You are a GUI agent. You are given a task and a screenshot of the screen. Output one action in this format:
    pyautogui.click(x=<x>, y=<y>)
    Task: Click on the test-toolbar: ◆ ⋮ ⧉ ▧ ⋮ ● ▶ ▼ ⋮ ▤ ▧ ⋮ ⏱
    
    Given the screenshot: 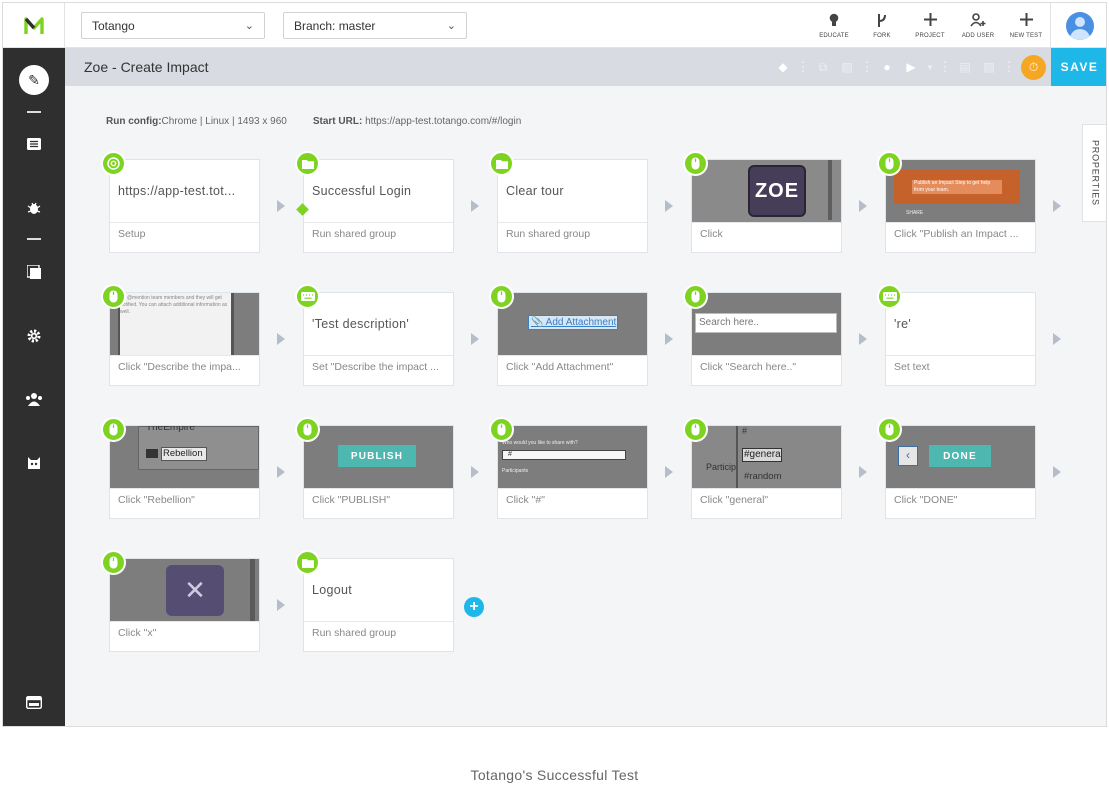 What is the action you would take?
    pyautogui.click(x=908, y=67)
    